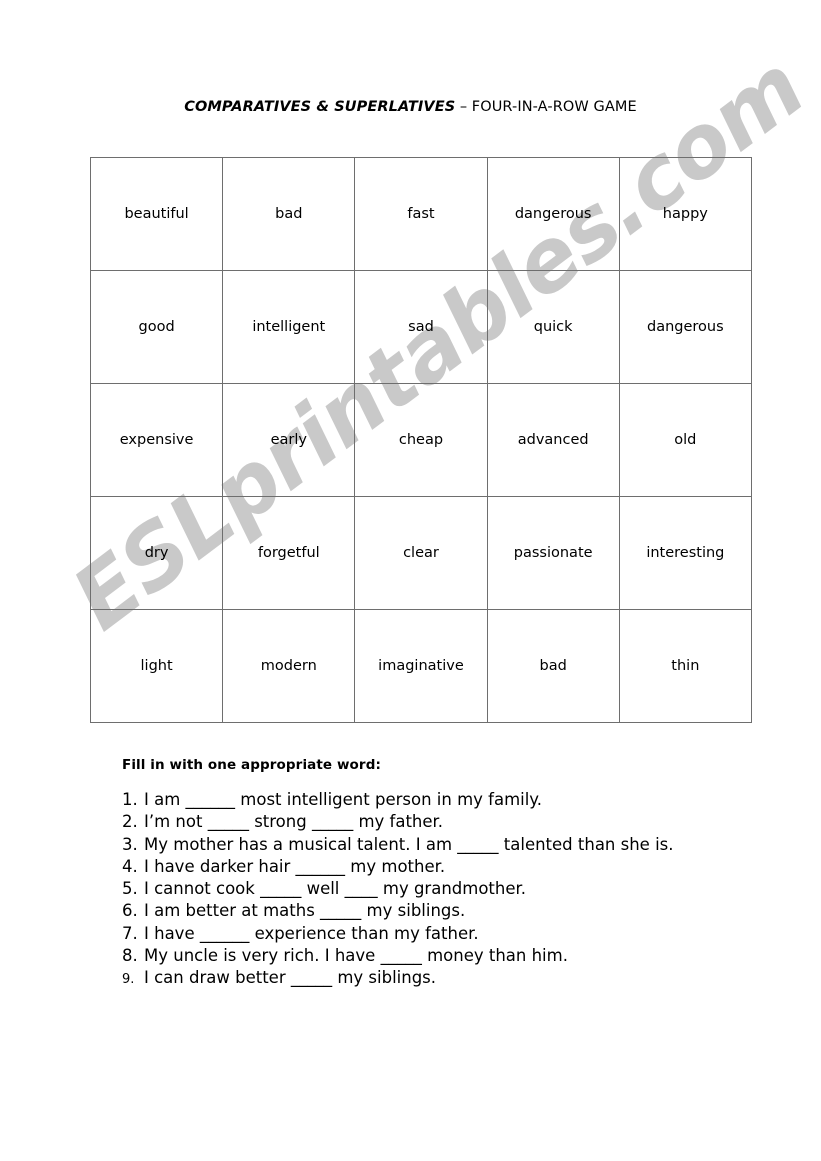 This screenshot has width=821, height=1161. I want to click on item-number: 9., so click(128, 980).